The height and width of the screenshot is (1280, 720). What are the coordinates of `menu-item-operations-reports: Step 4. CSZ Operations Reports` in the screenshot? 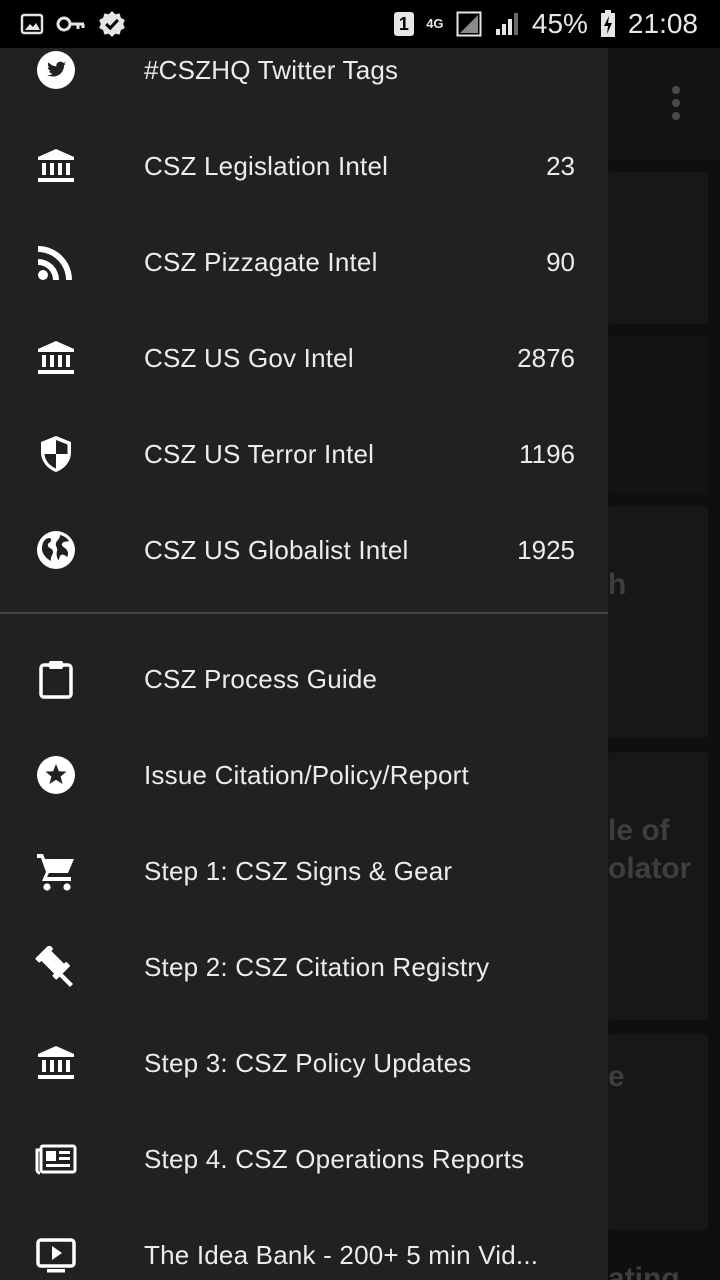 It's located at (304, 1159).